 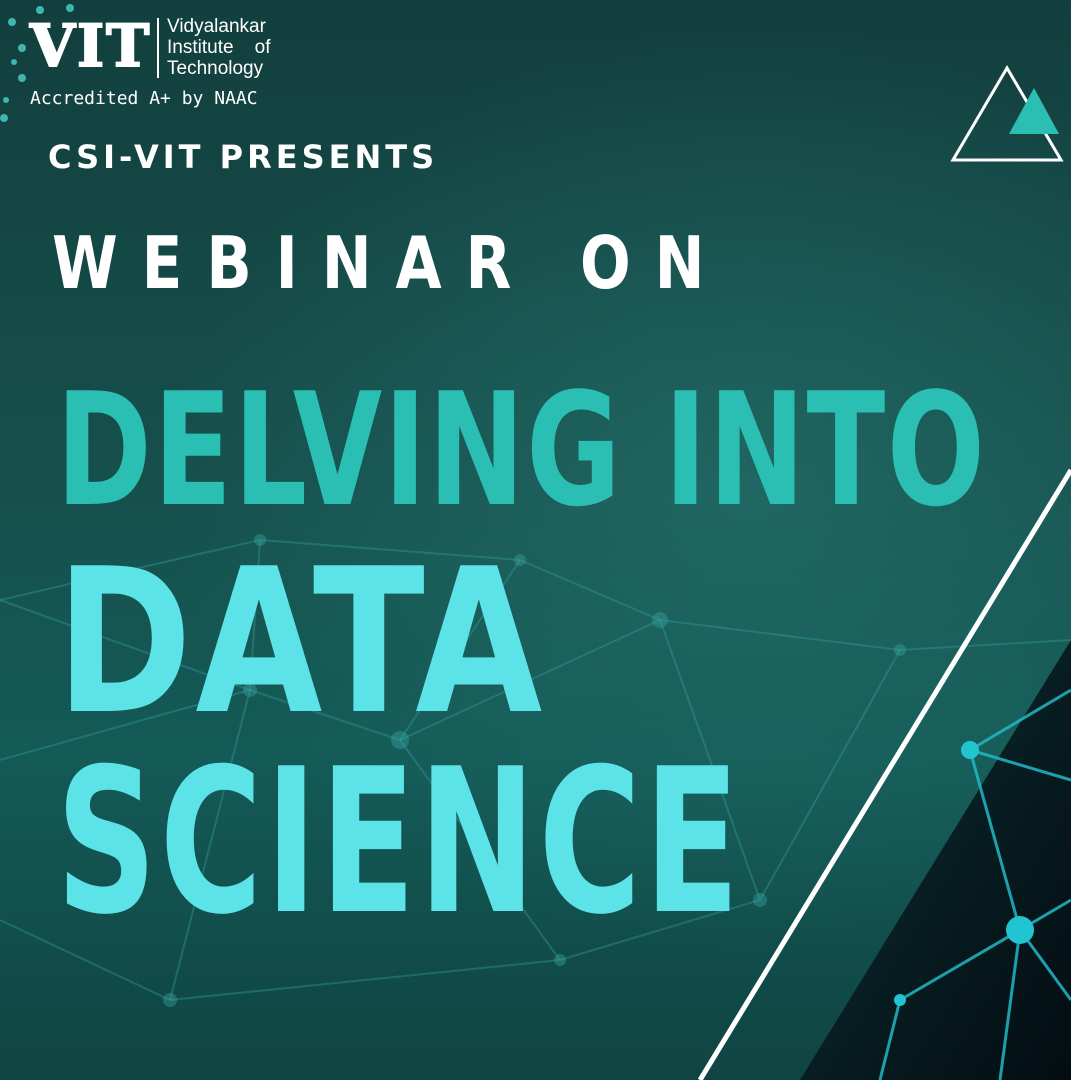 What do you see at coordinates (521, 450) in the screenshot?
I see `title-line-1: DELVING INTO` at bounding box center [521, 450].